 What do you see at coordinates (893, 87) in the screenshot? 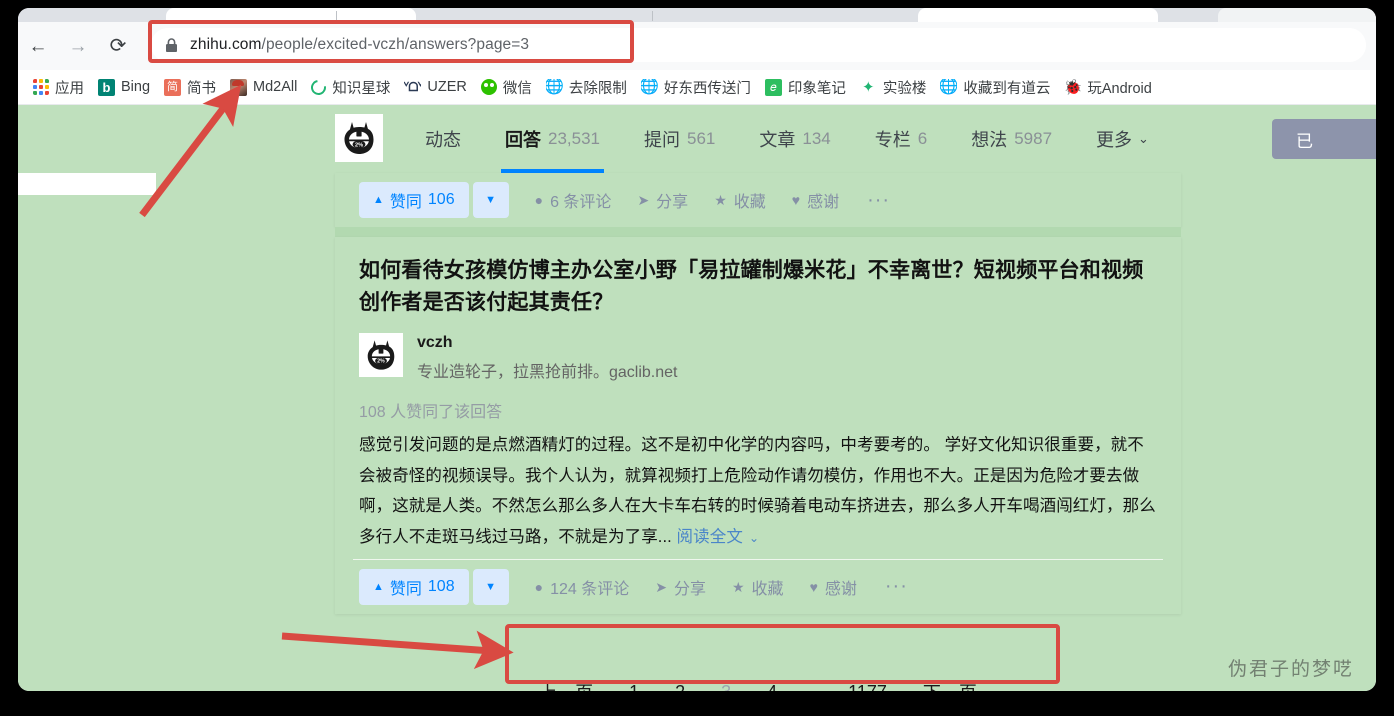
I see `bookmark-item-11: ✦ 实验楼` at bounding box center [893, 87].